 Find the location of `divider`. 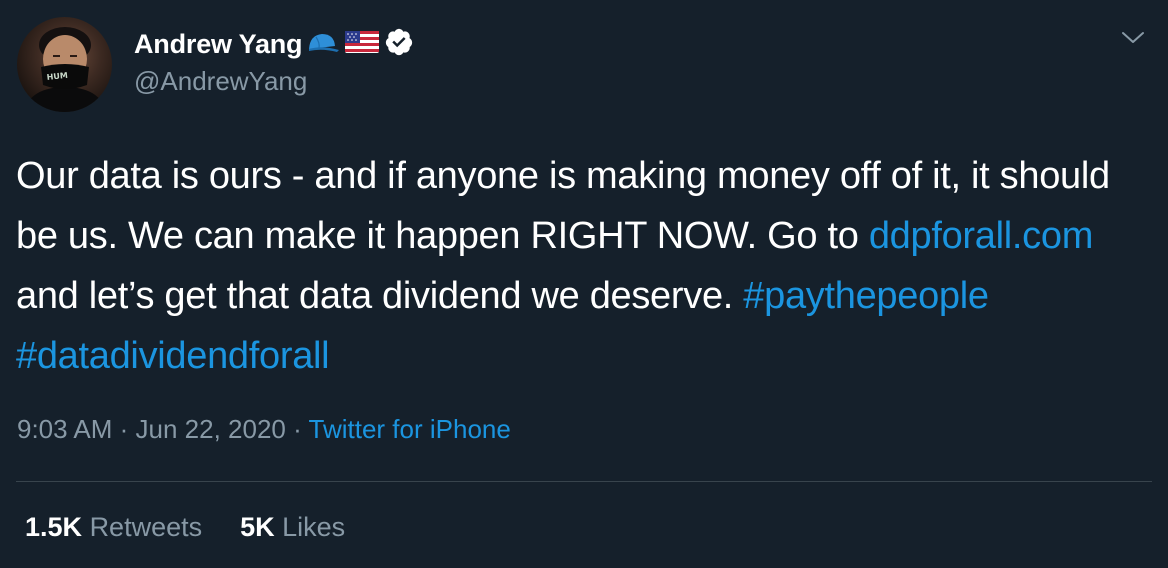

divider is located at coordinates (584, 481).